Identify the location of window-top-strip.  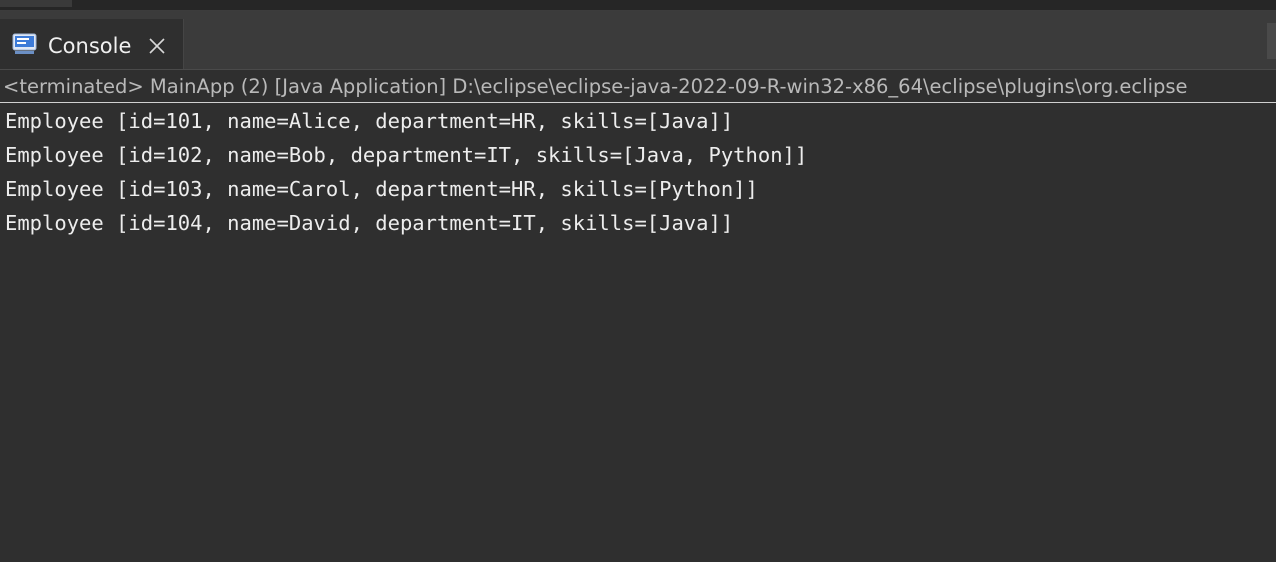
(638, 5).